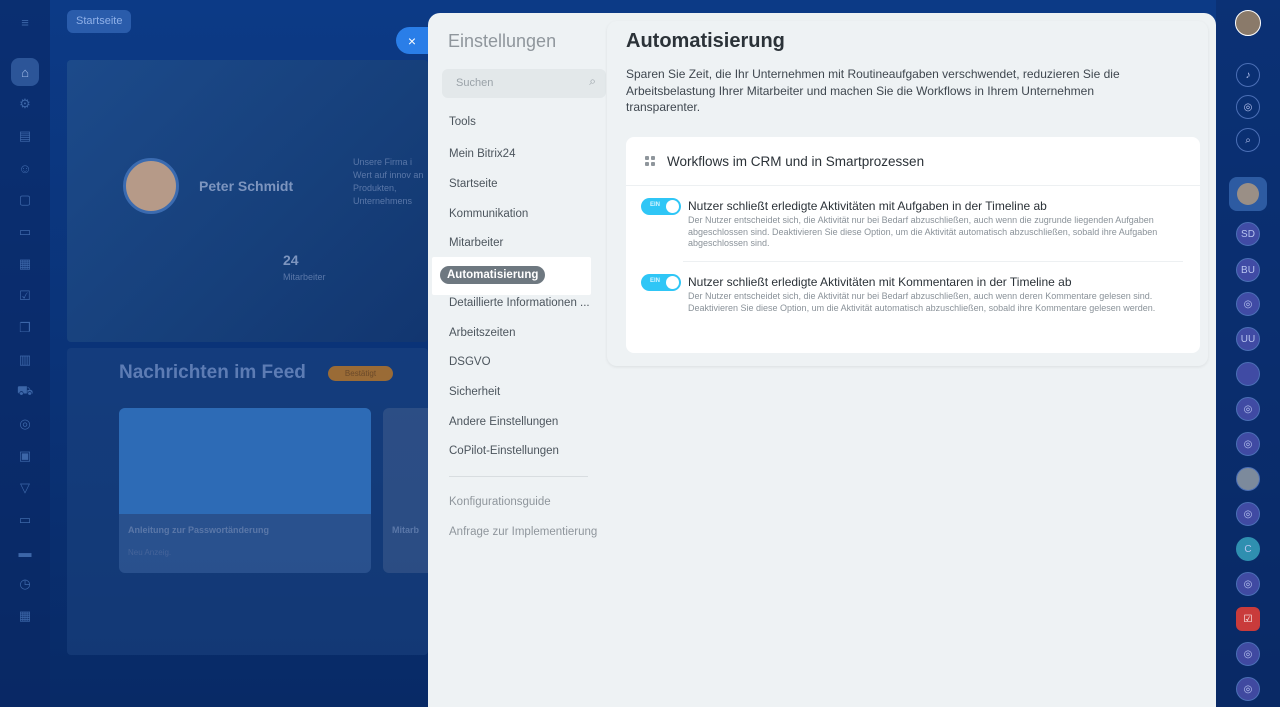 Image resolution: width=1280 pixels, height=707 pixels. Describe the element at coordinates (25, 22) in the screenshot. I see `menu-icon: ≡` at that location.